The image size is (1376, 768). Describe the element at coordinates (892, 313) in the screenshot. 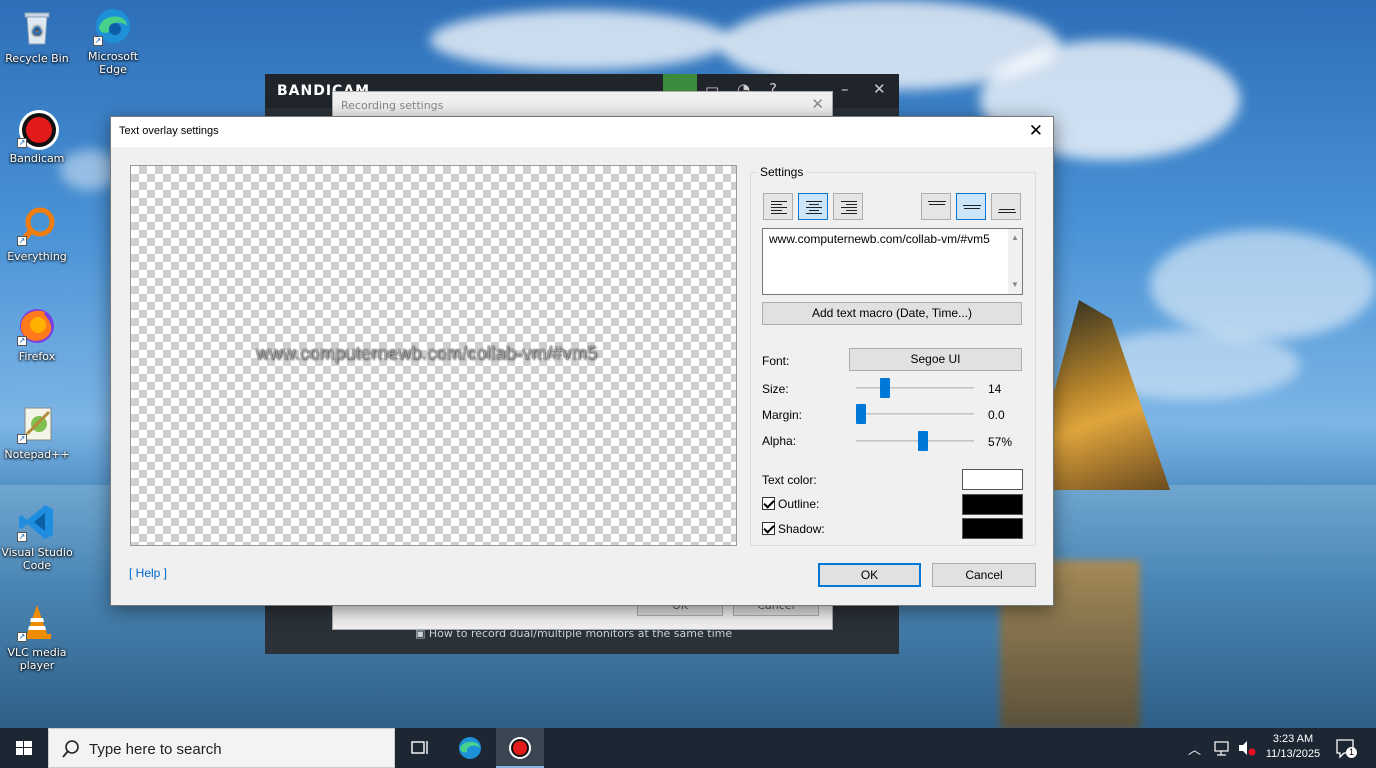

I see `add-text-macro-button: Add text macro (Date, Time...)` at that location.